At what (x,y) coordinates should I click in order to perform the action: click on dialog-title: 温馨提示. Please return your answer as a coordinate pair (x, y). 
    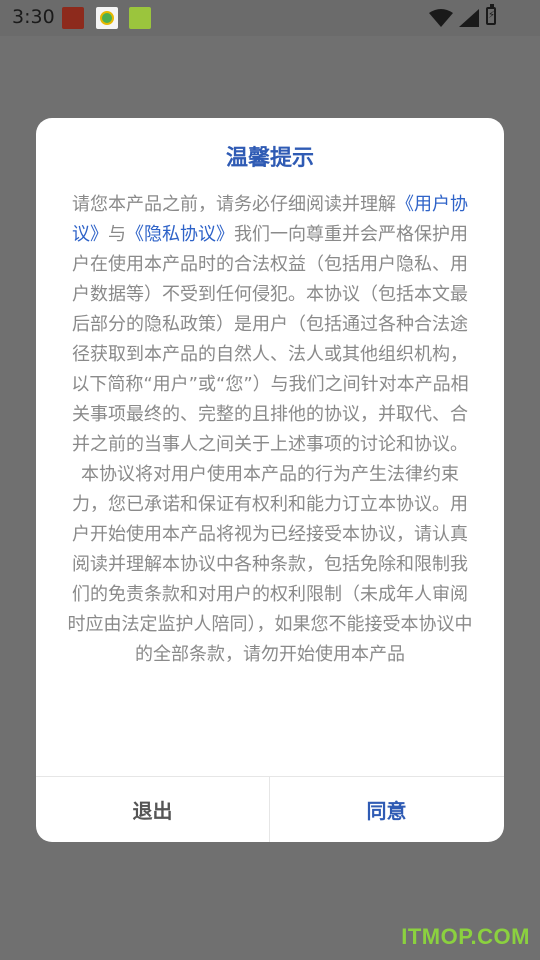
    Looking at the image, I should click on (269, 158).